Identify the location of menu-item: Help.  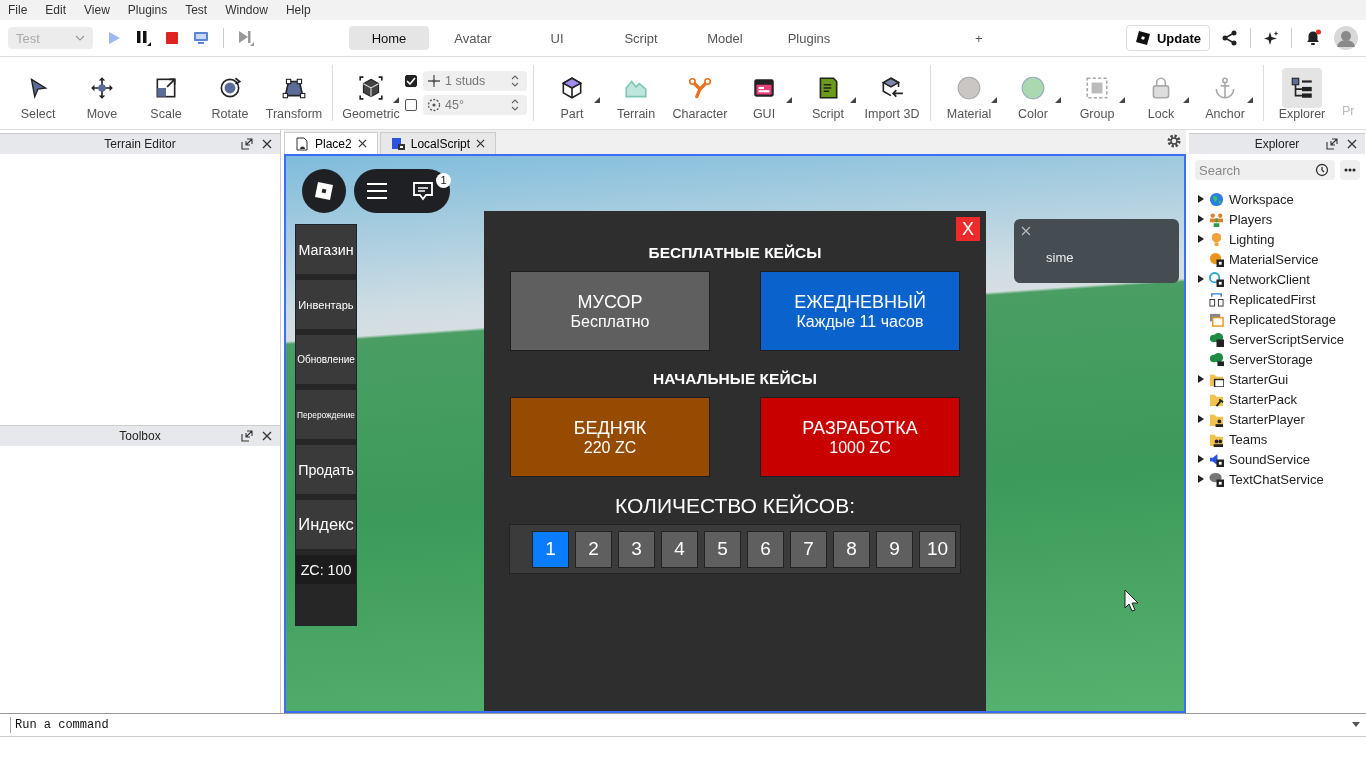
(298, 10).